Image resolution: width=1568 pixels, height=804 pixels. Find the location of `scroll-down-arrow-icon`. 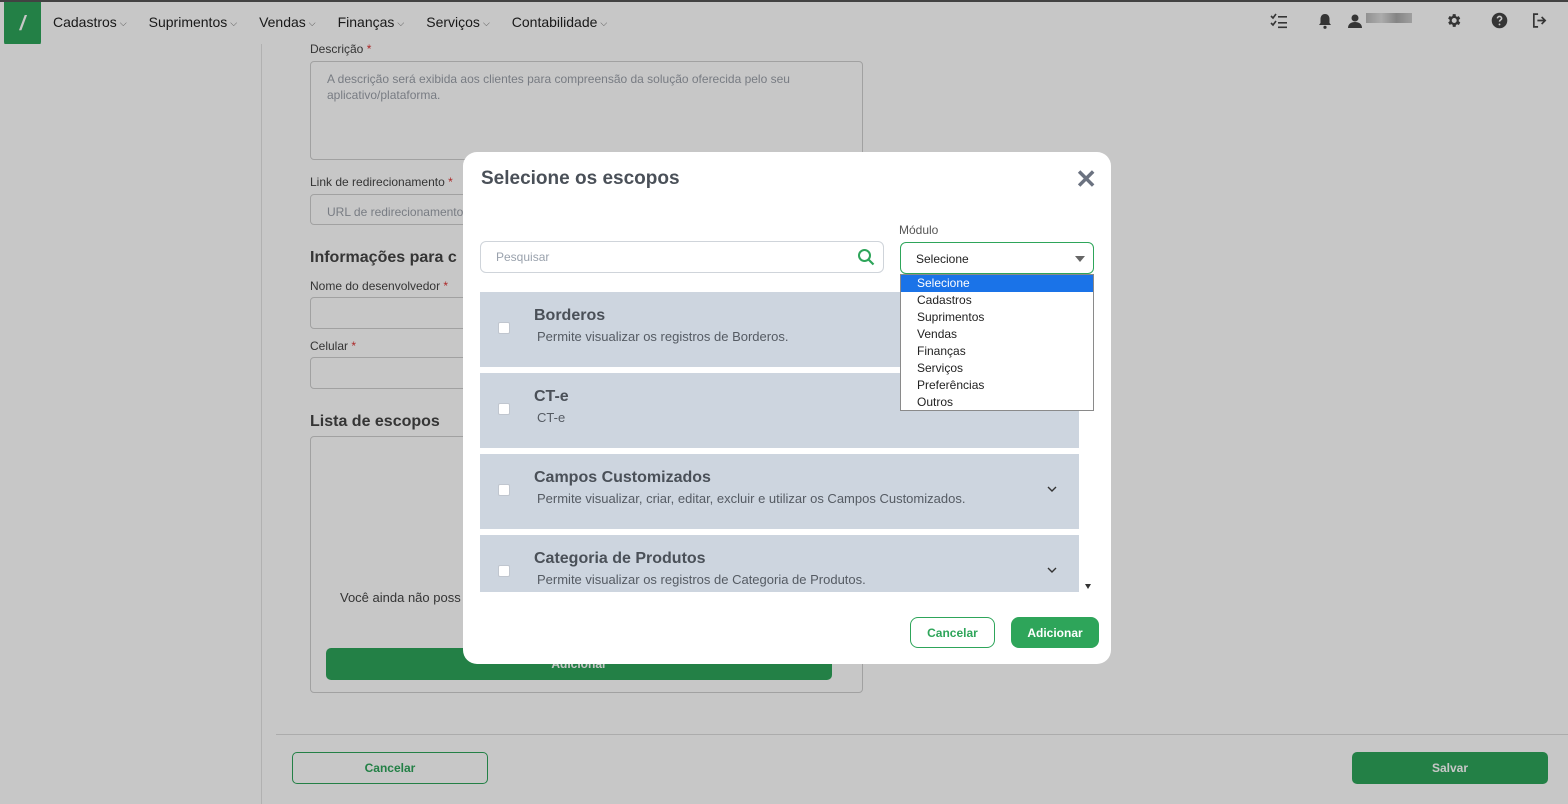

scroll-down-arrow-icon is located at coordinates (1088, 586).